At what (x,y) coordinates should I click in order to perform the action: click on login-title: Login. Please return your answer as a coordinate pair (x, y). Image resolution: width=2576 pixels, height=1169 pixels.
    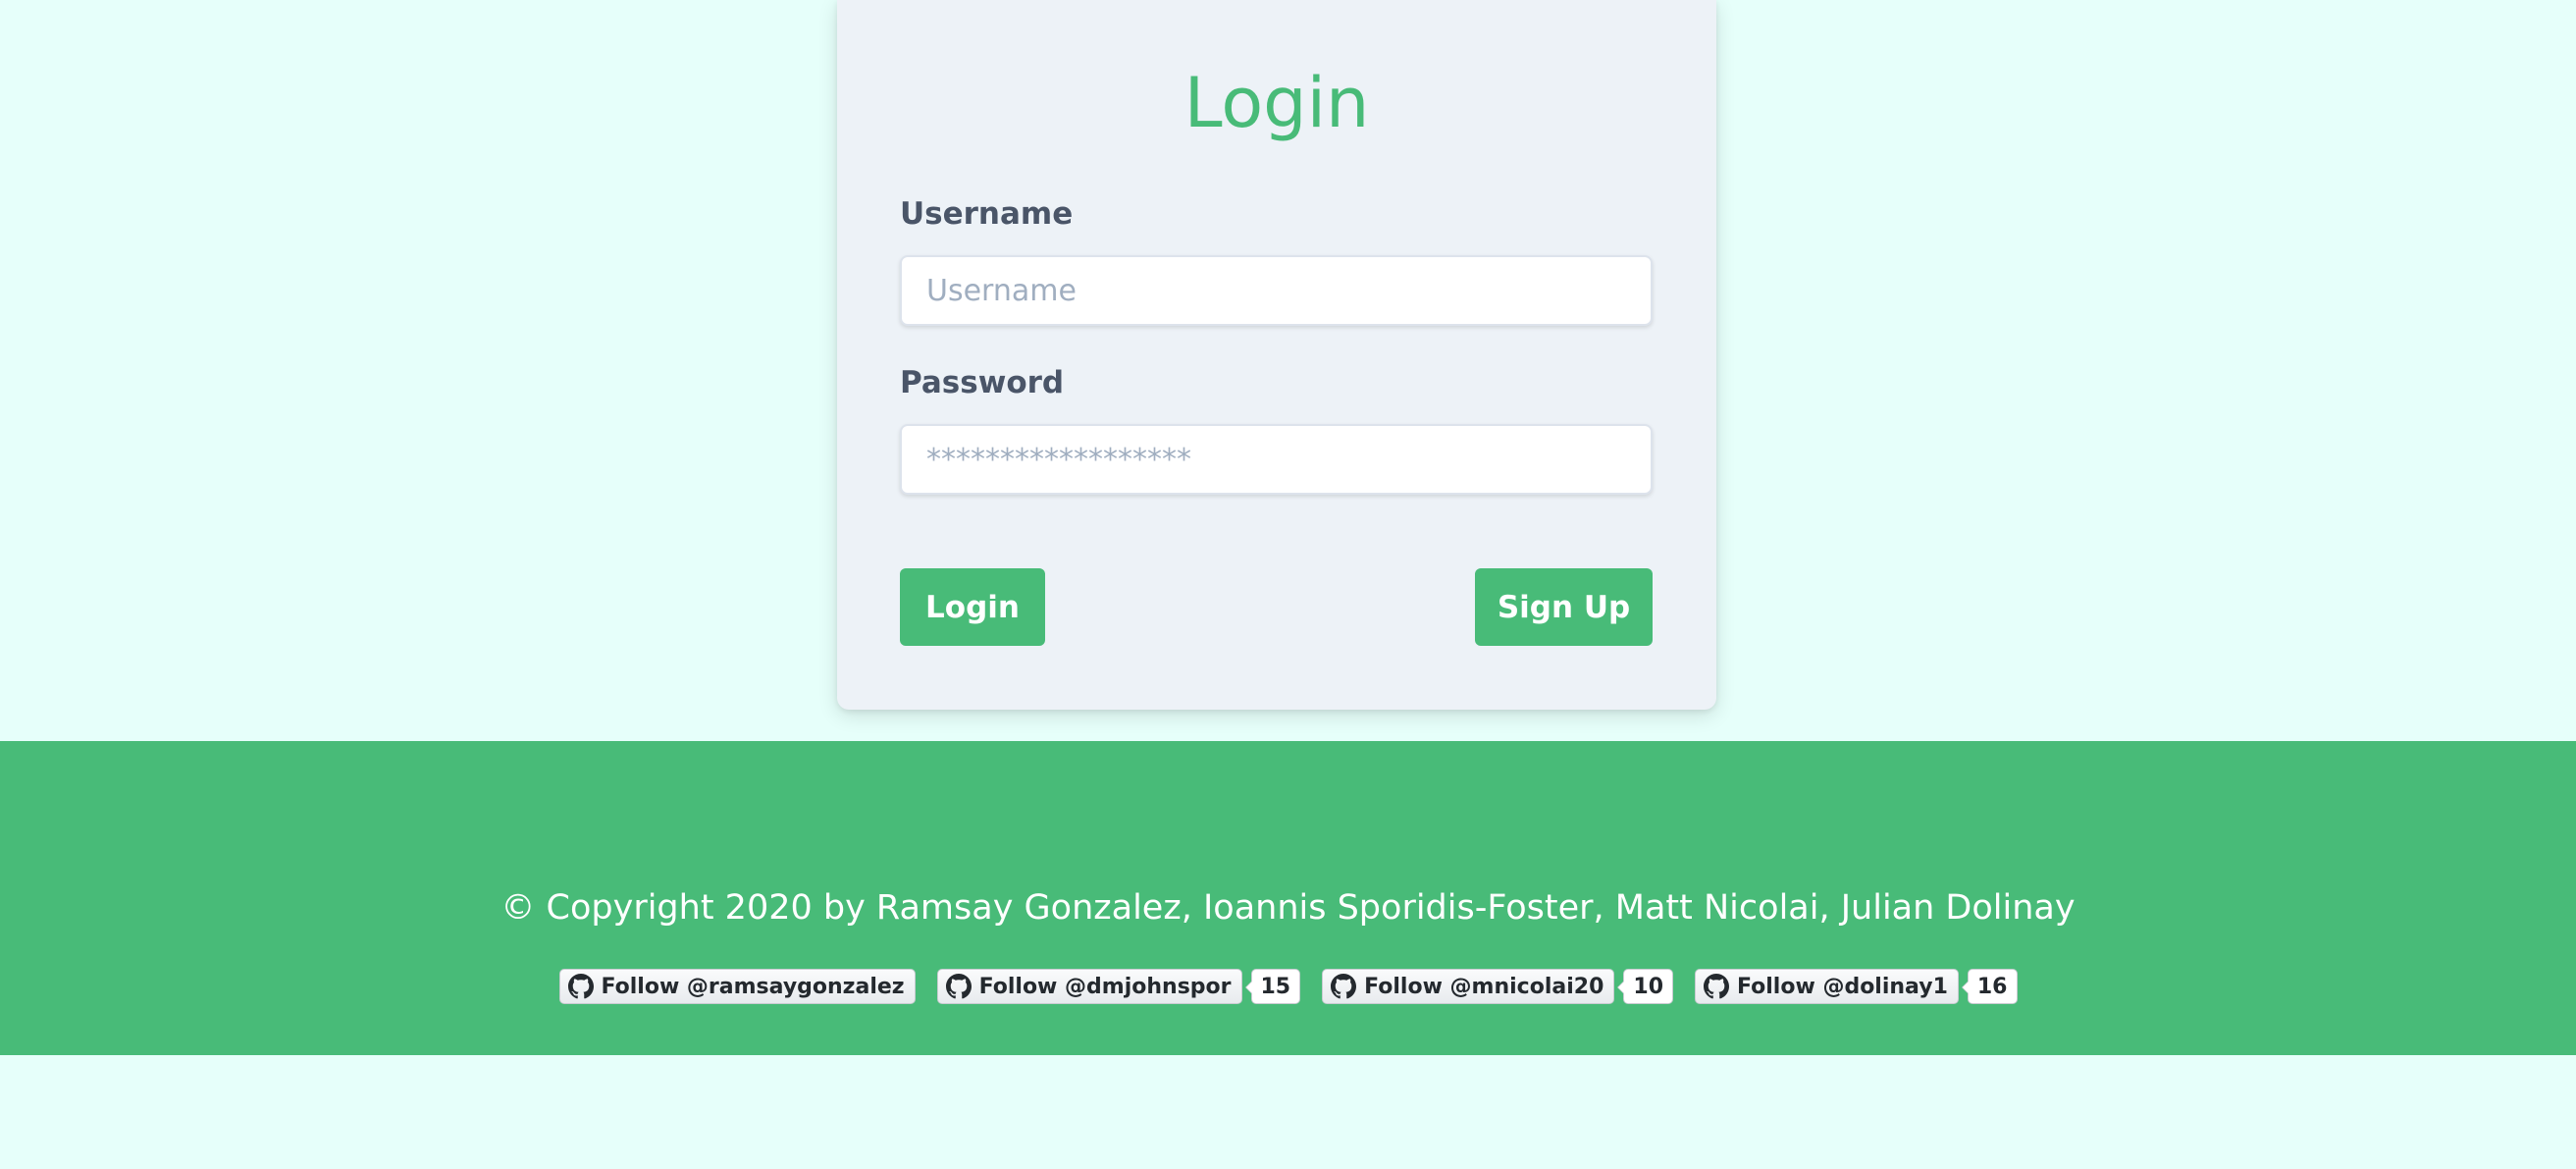
    Looking at the image, I should click on (1276, 103).